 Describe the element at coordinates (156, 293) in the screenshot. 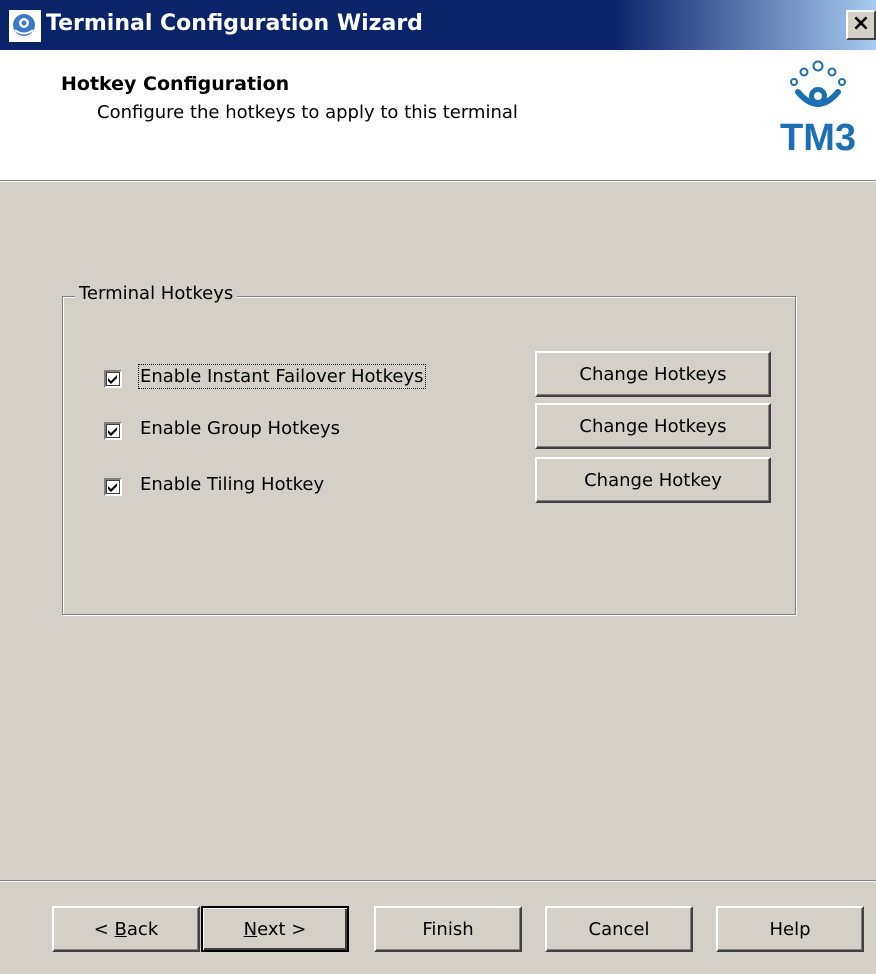

I see `group-legend: Terminal Hotkeys` at that location.